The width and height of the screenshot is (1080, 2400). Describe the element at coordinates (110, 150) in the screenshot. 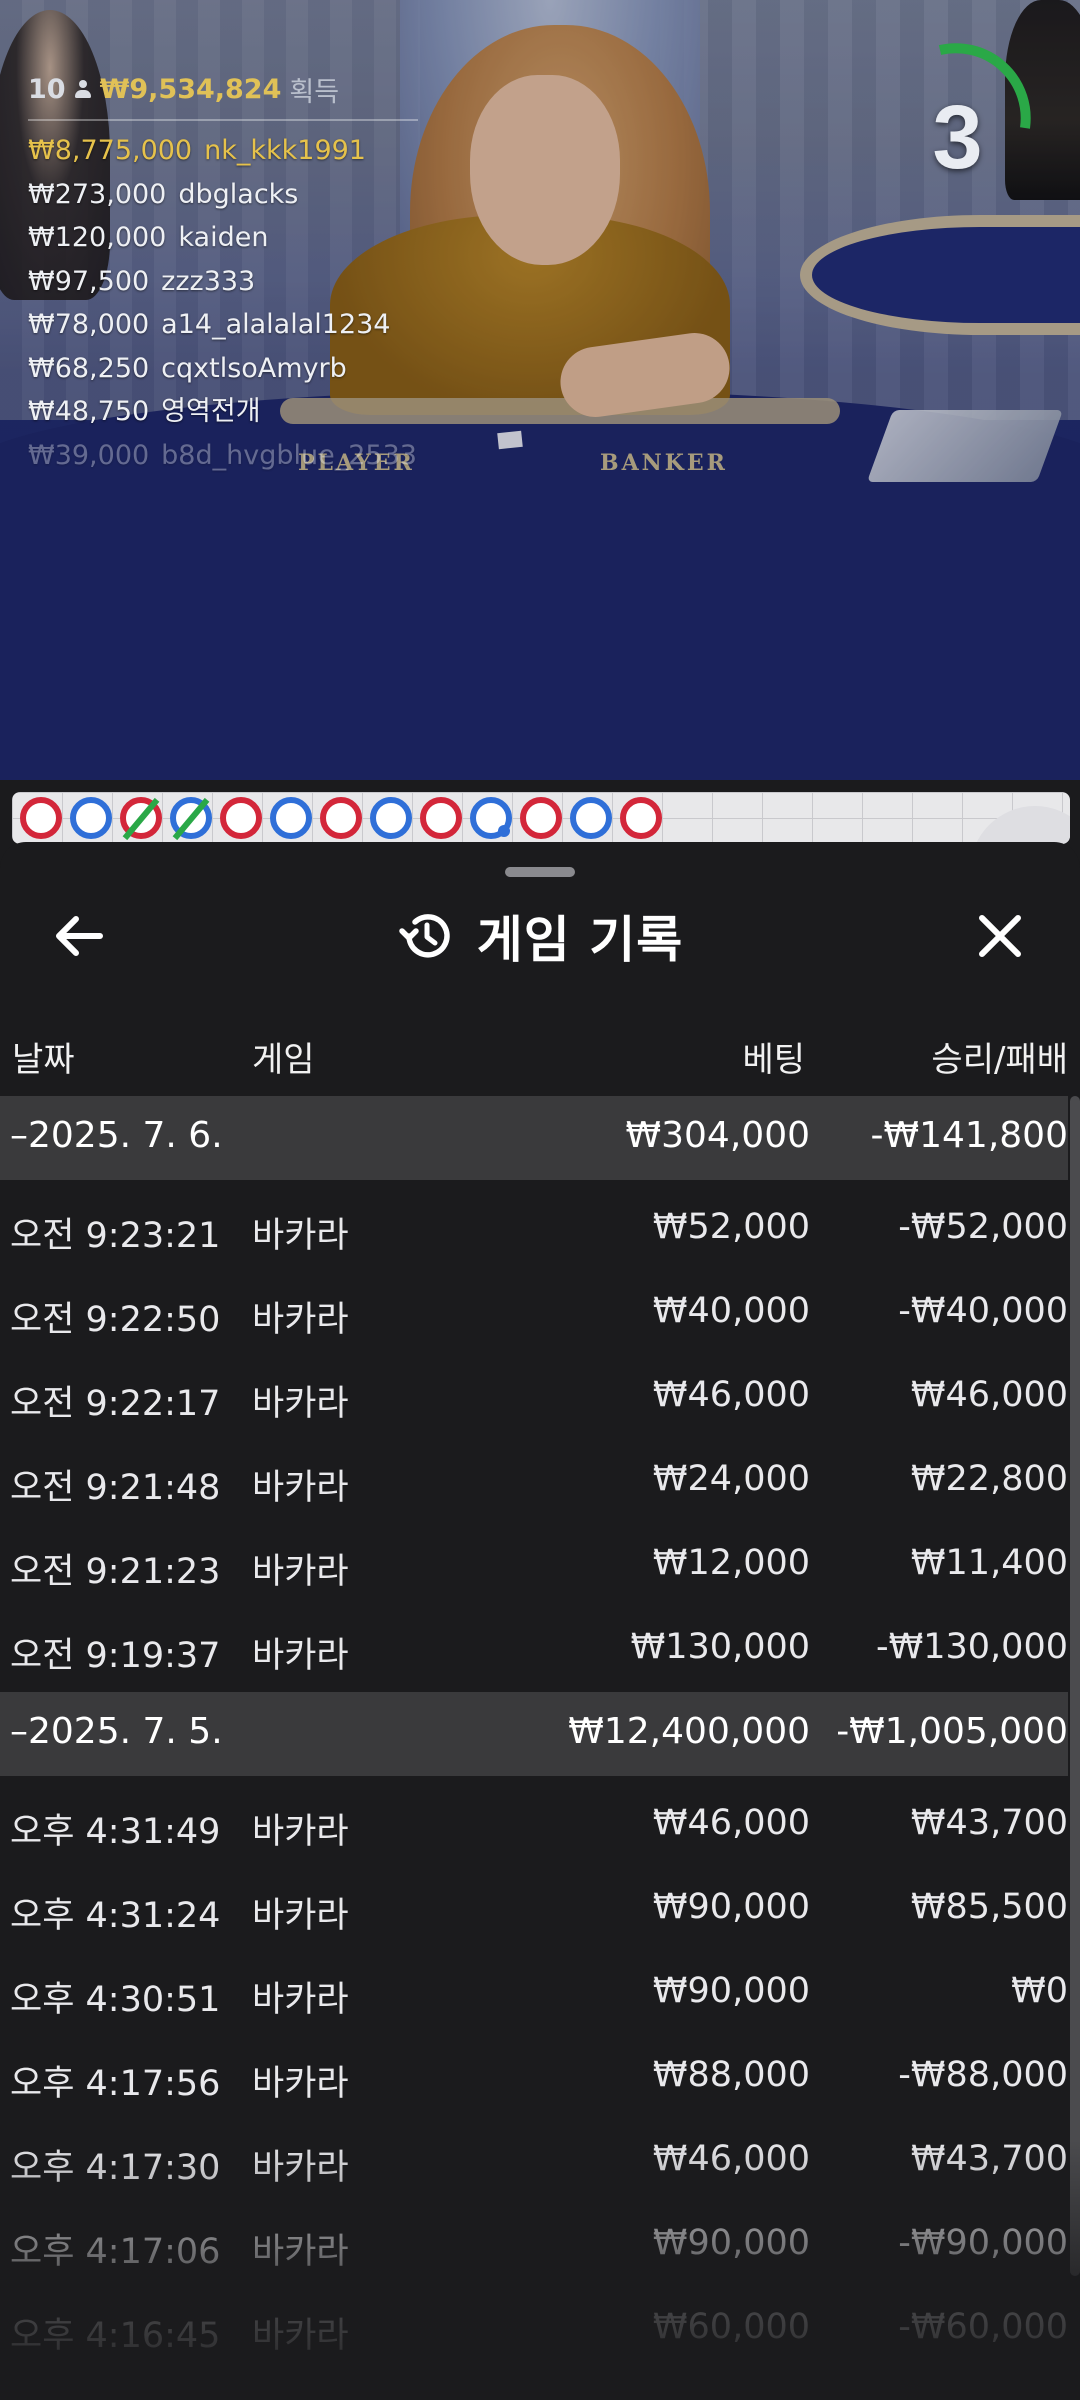

I see `winner-amount: ₩8,775,000` at that location.